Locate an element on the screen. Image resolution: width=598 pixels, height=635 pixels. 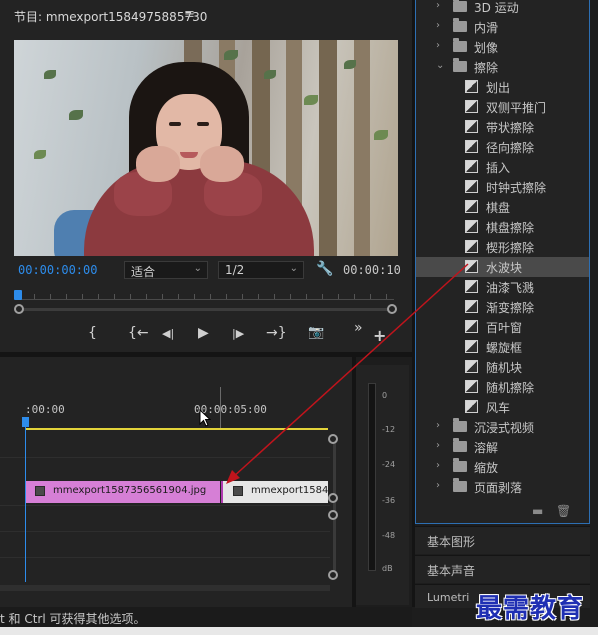
effects-folder: › 3D 运动 is located at coordinates (502, 8).